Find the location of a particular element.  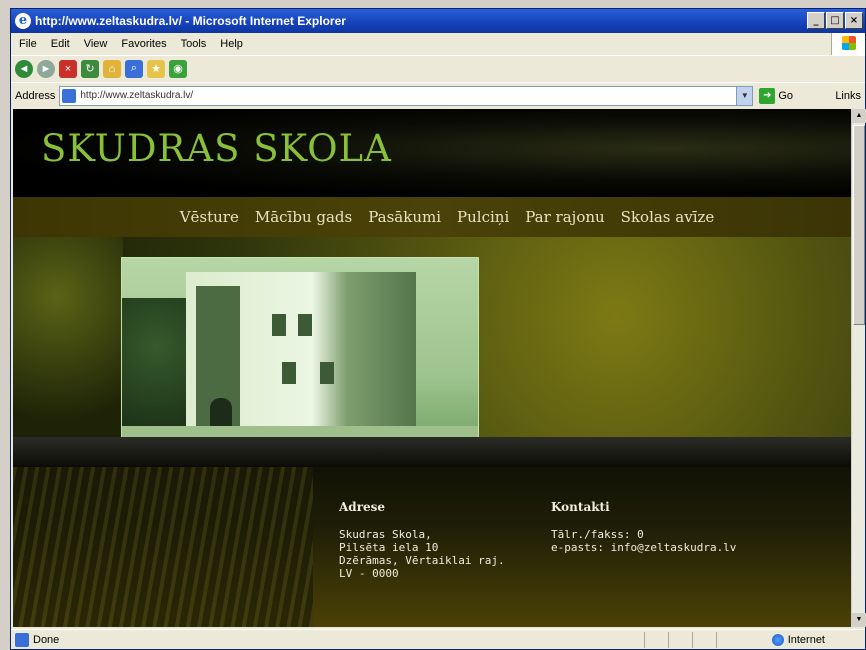

menu-tools: Tools is located at coordinates (194, 44).